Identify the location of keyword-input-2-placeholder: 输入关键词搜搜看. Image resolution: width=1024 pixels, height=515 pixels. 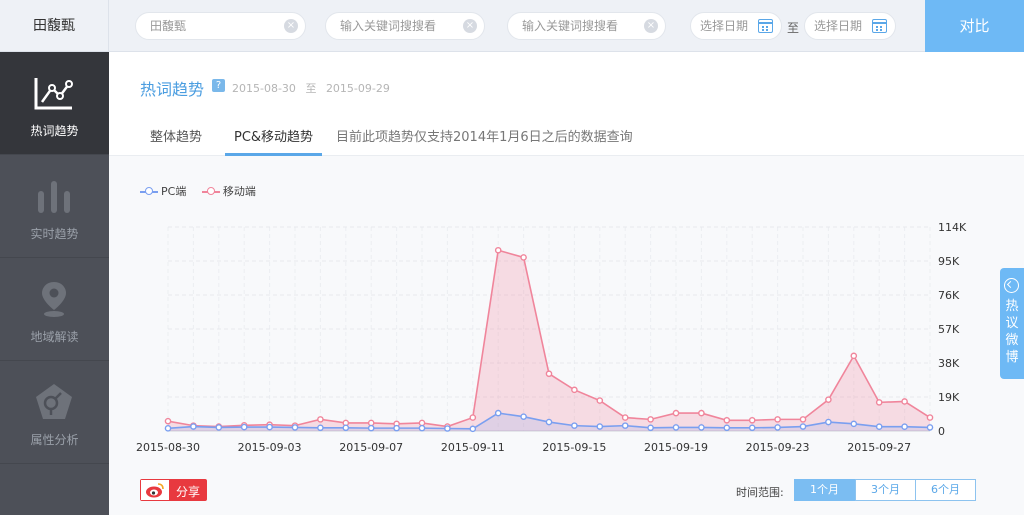
(388, 26).